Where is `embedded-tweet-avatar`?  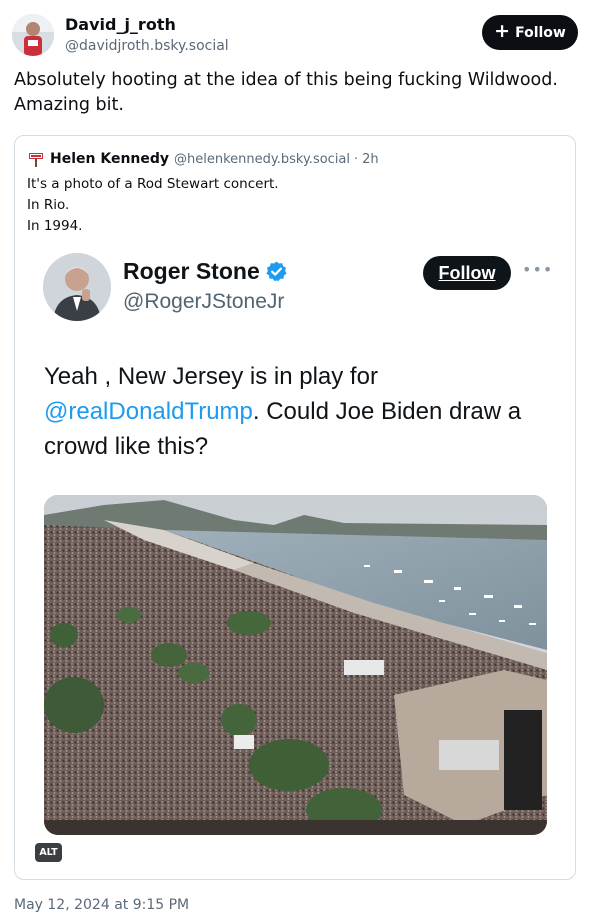 embedded-tweet-avatar is located at coordinates (77, 287).